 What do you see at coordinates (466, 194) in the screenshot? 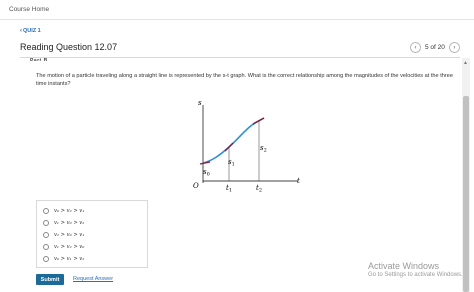
I see `scrollbar-thumb` at bounding box center [466, 194].